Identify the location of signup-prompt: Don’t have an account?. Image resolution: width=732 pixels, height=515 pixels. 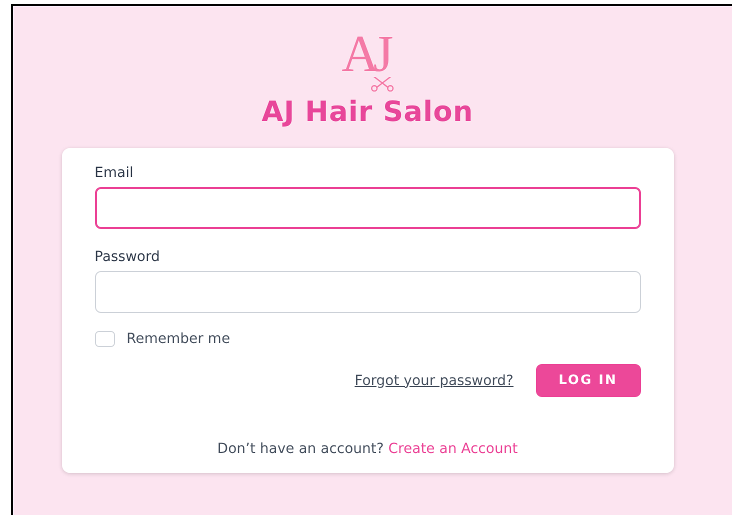
(300, 449).